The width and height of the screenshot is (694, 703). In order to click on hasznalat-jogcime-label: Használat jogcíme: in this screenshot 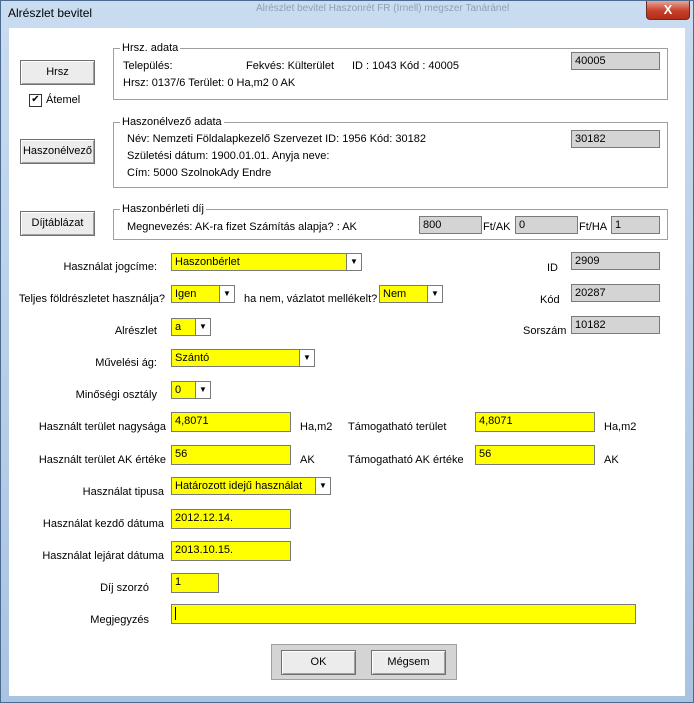, I will do `click(110, 267)`.